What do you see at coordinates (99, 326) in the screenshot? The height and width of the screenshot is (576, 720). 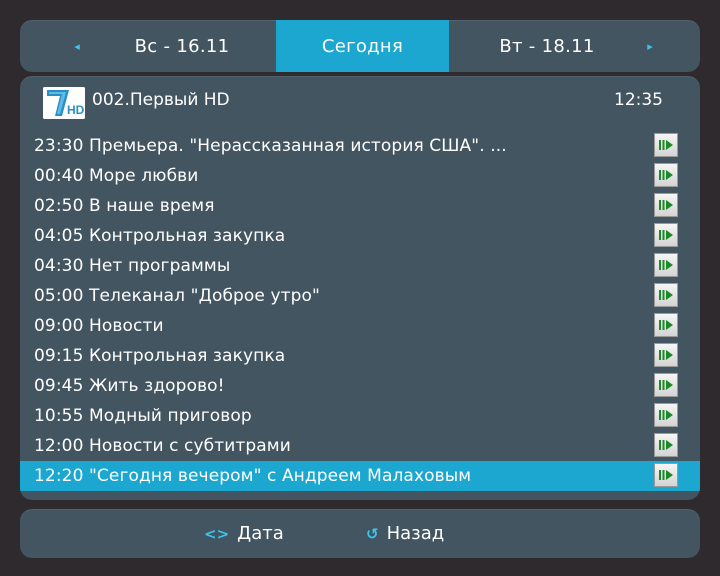 I see `program-title: 09:00 Новости` at bounding box center [99, 326].